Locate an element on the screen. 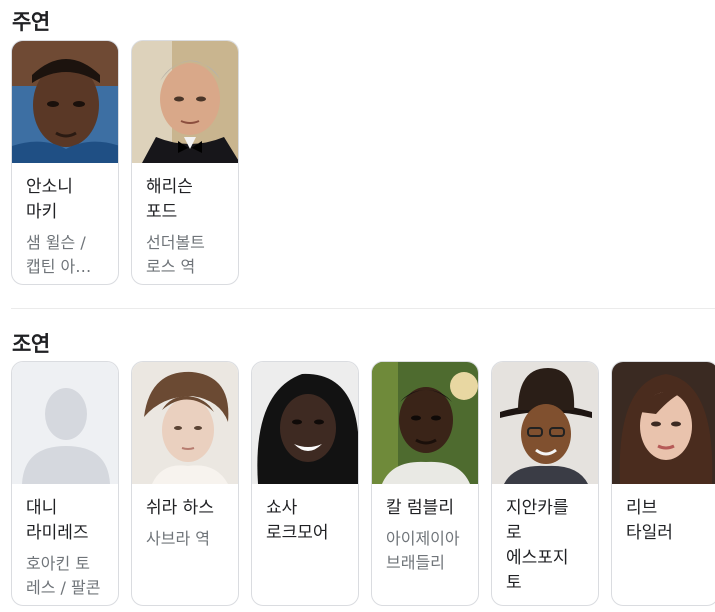 This screenshot has height=612, width=715. cast-card-shira-haas: 쉬라 하스 사브라 역 is located at coordinates (185, 483).